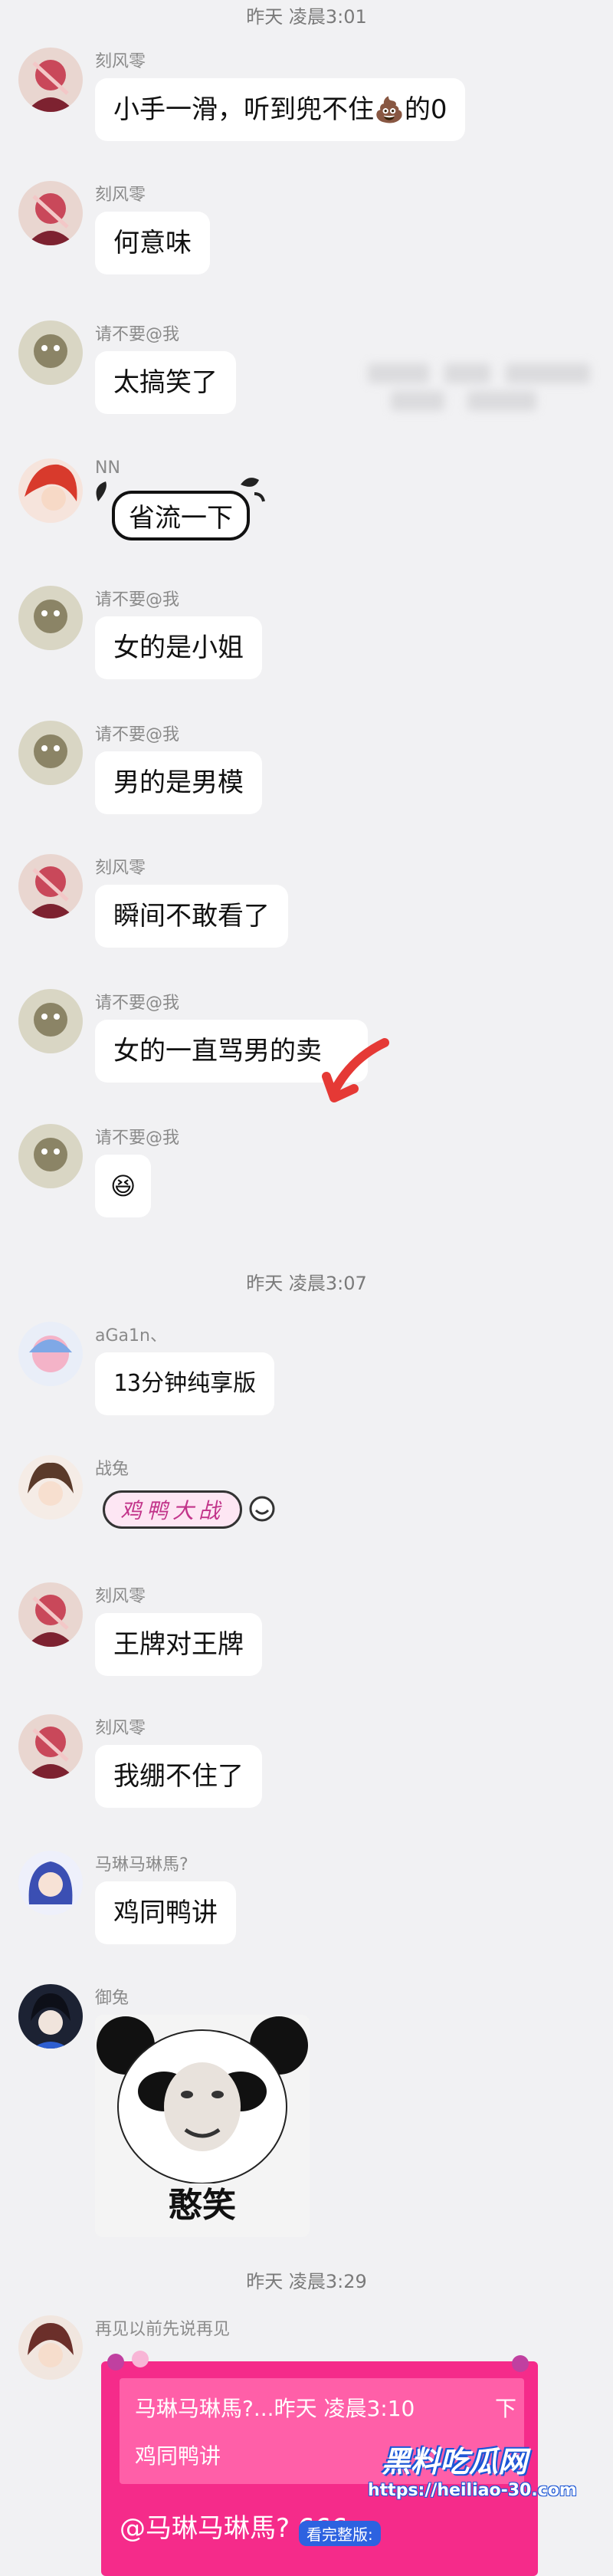 Image resolution: width=613 pixels, height=2576 pixels. Describe the element at coordinates (472, 2491) in the screenshot. I see `watermark-url: https://heiliao-30.com` at that location.